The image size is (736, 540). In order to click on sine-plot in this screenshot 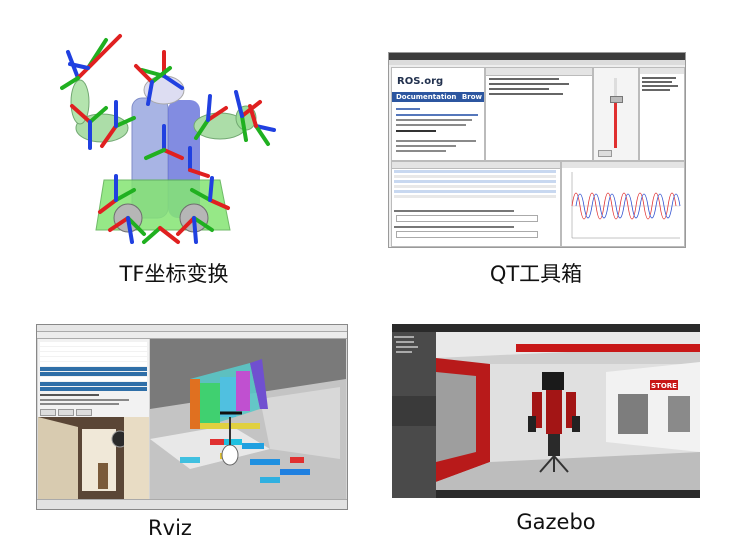, I will do `click(623, 200)`.